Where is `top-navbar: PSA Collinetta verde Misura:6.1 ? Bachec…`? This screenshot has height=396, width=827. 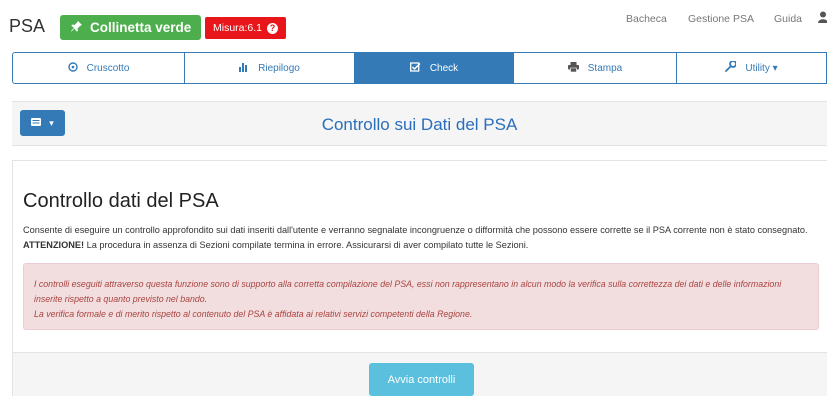
top-navbar: PSA Collinetta verde Misura:6.1 ? Bachec… is located at coordinates (413, 25).